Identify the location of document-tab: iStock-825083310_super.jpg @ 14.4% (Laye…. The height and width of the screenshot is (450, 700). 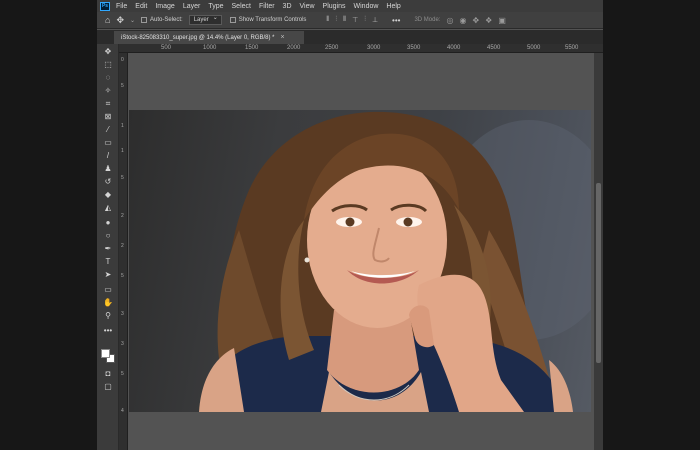
(209, 37).